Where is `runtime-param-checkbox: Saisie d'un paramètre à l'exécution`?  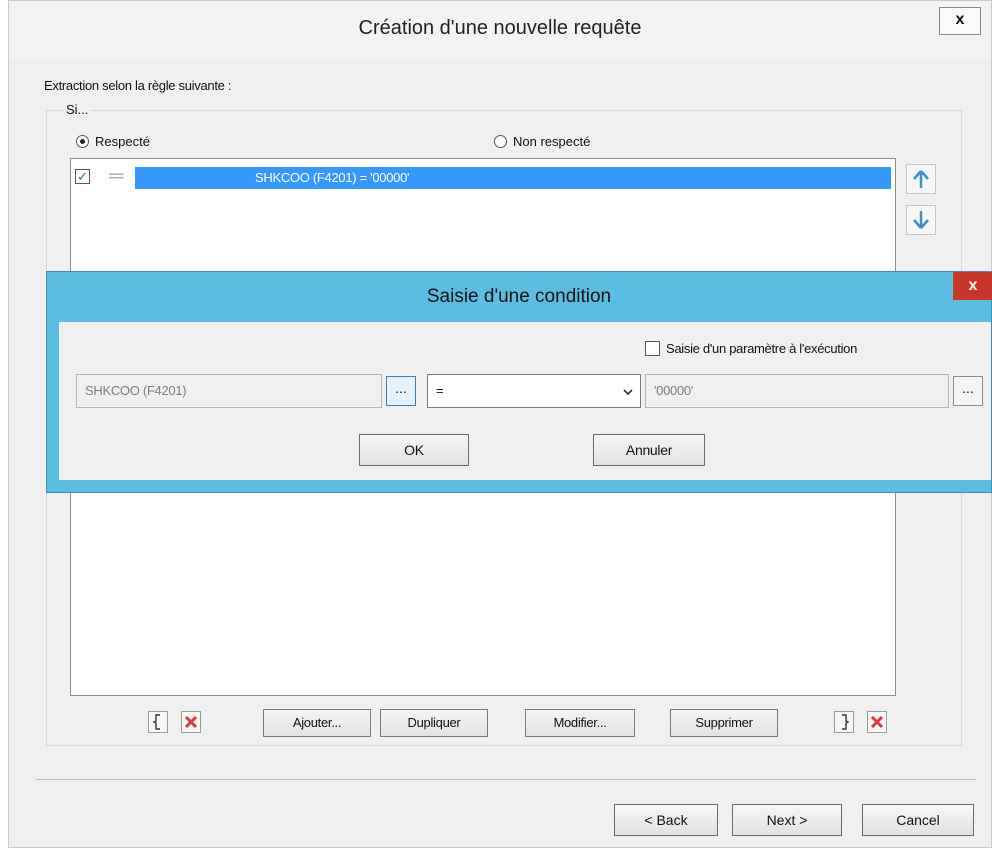
runtime-param-checkbox: Saisie d'un paramètre à l'exécution is located at coordinates (751, 348).